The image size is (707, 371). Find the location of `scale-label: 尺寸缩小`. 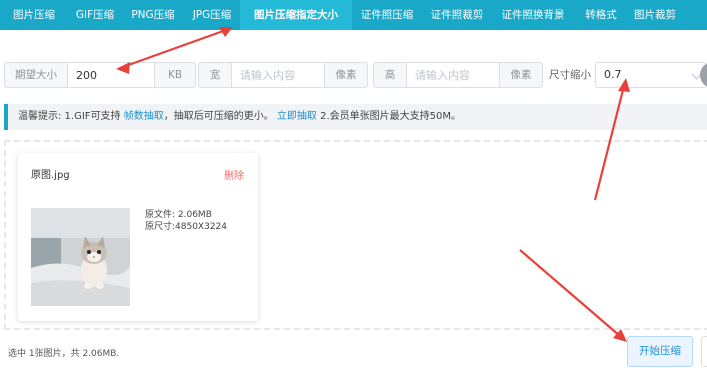

scale-label: 尺寸缩小 is located at coordinates (570, 75).